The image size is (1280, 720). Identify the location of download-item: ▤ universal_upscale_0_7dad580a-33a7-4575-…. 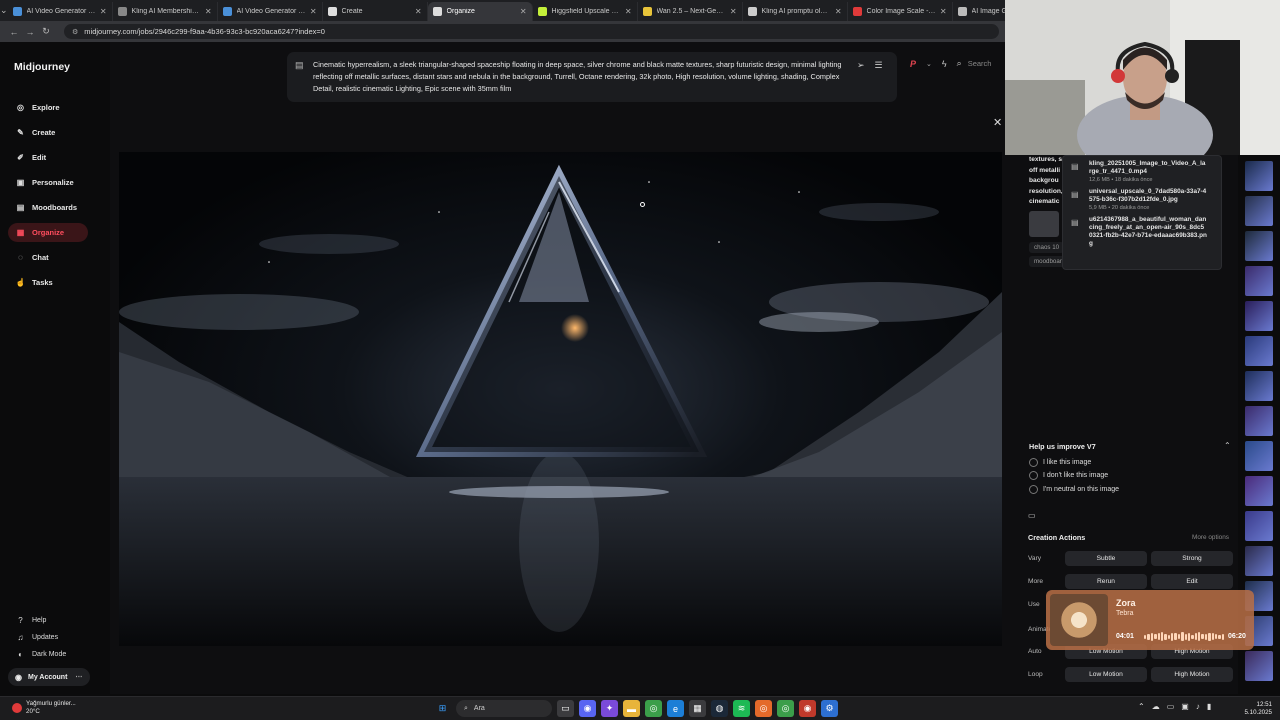
(1142, 199).